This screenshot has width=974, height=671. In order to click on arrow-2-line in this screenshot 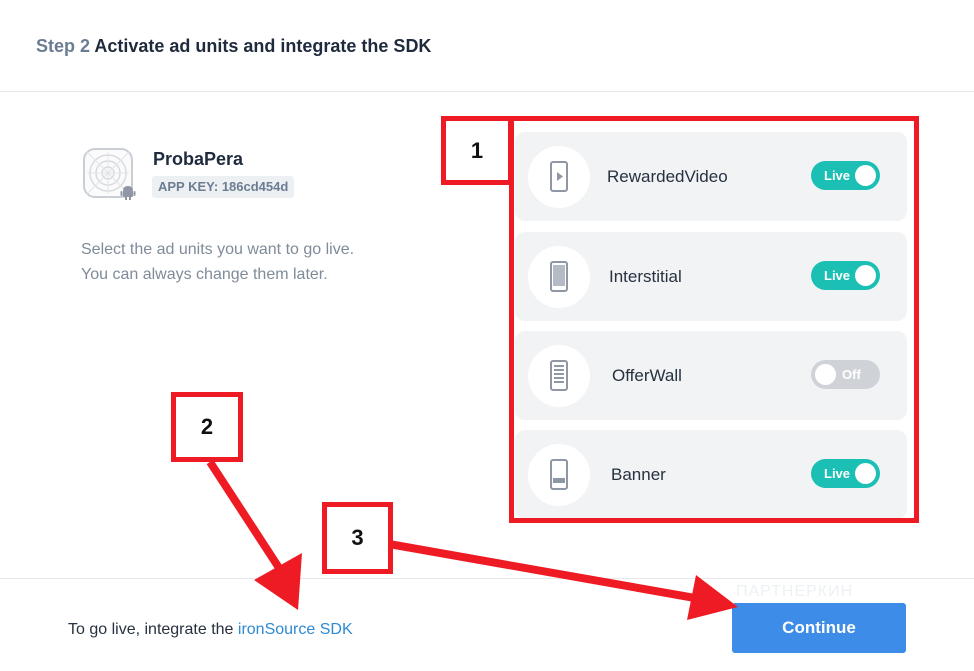, I will do `click(246, 518)`.